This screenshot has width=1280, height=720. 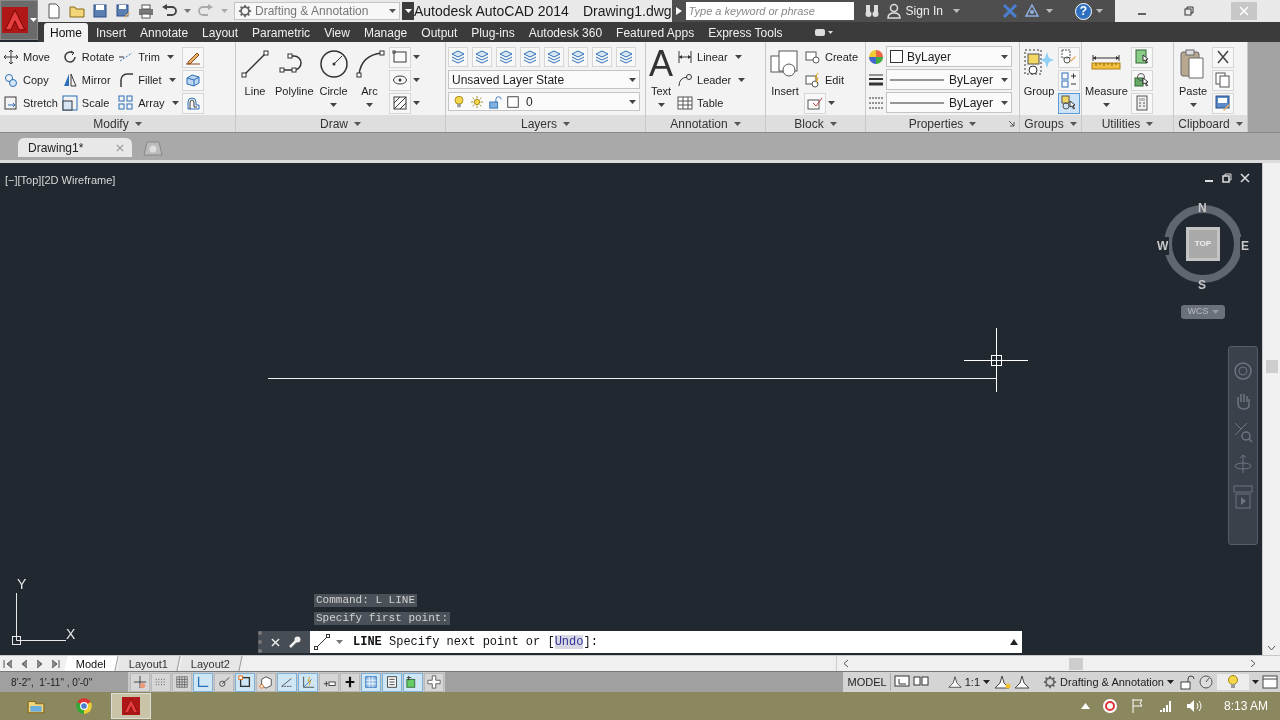 What do you see at coordinates (88, 103) in the screenshot?
I see `ribbon-tool-button: Scale` at bounding box center [88, 103].